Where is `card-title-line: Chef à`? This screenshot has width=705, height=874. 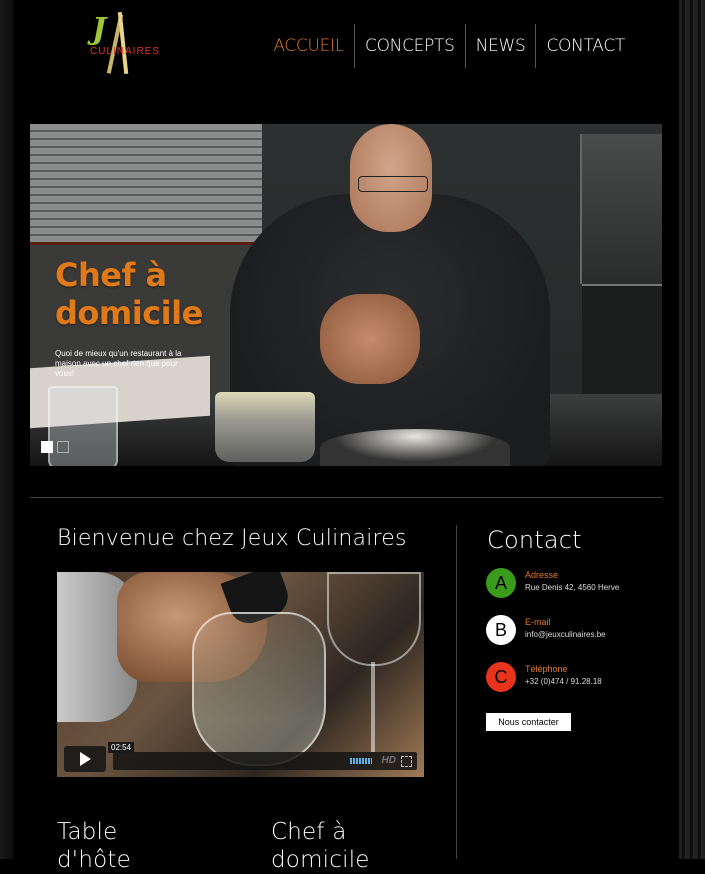
card-title-line: Chef à is located at coordinates (309, 832).